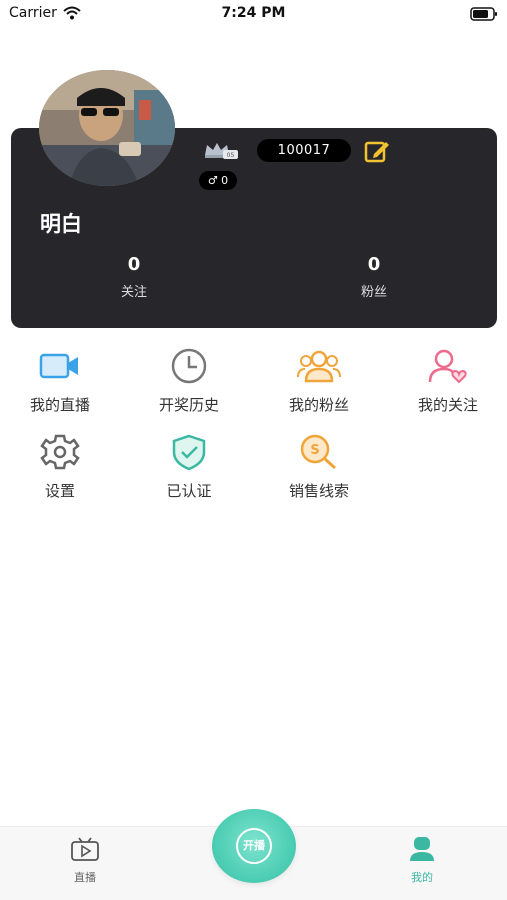 Image resolution: width=507 pixels, height=900 pixels. I want to click on tab-live: 直播, so click(85, 861).